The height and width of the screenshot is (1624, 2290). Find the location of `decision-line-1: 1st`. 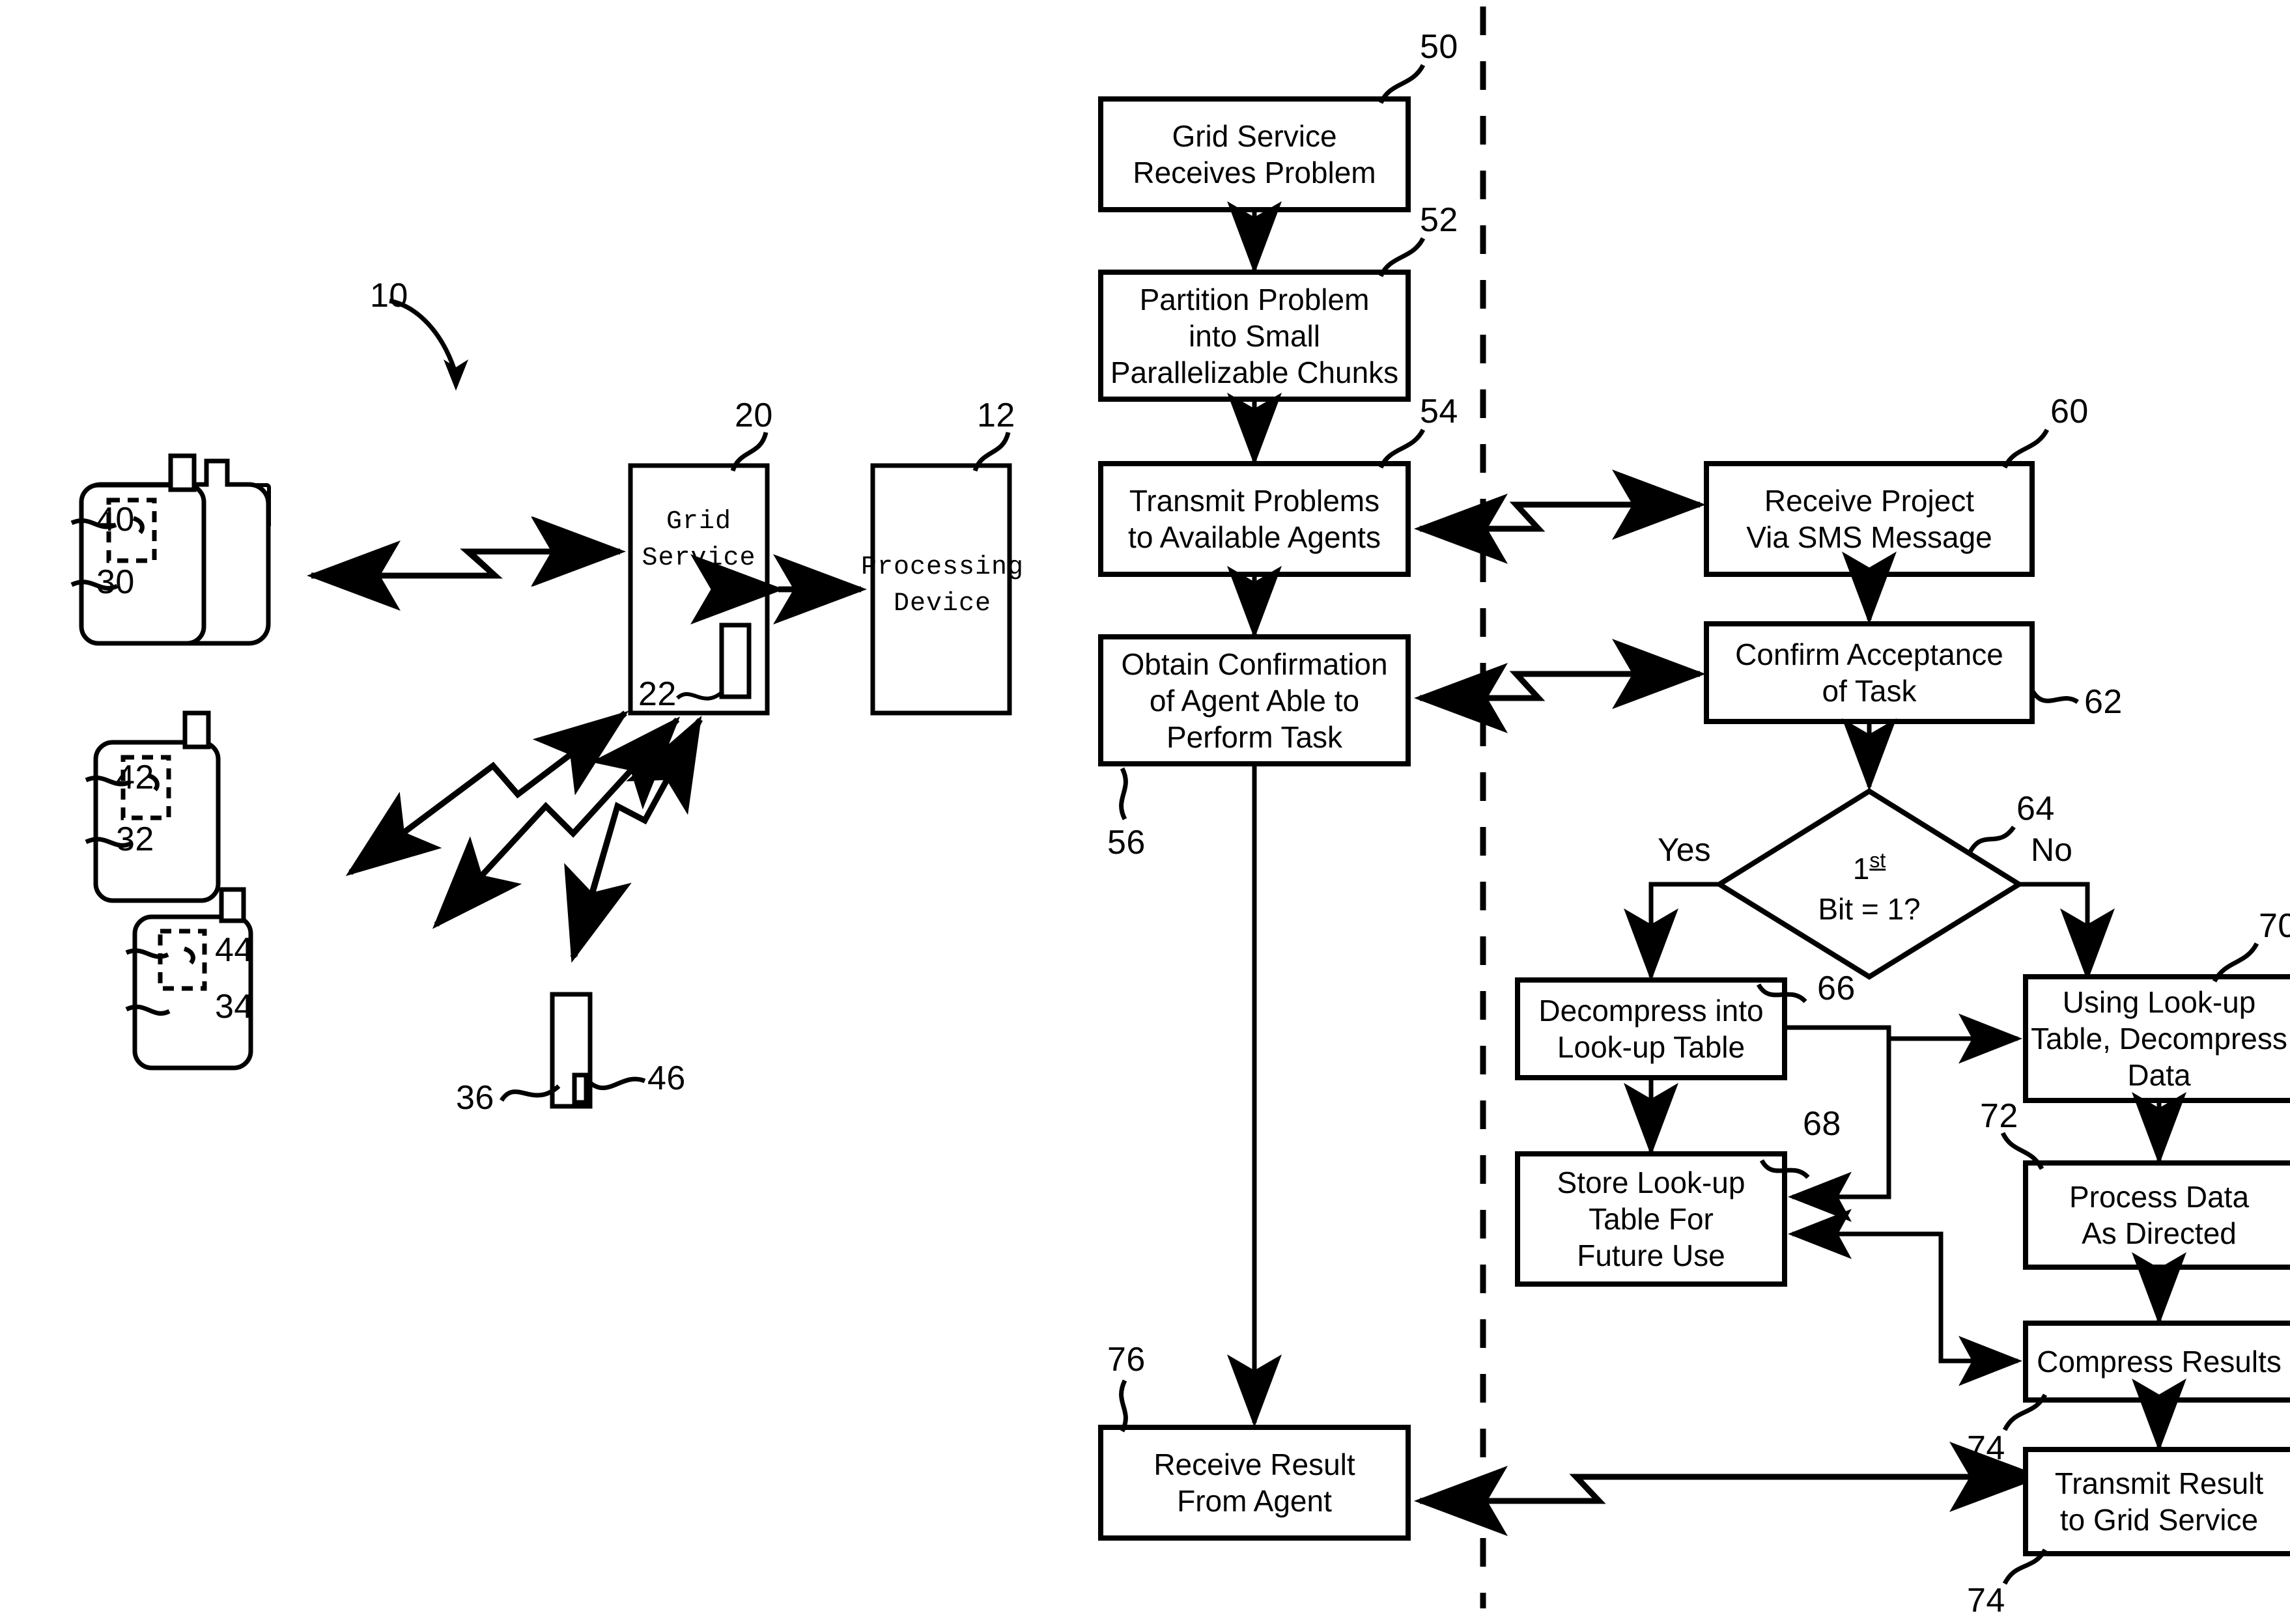

decision-line-1: 1st is located at coordinates (1869, 867).